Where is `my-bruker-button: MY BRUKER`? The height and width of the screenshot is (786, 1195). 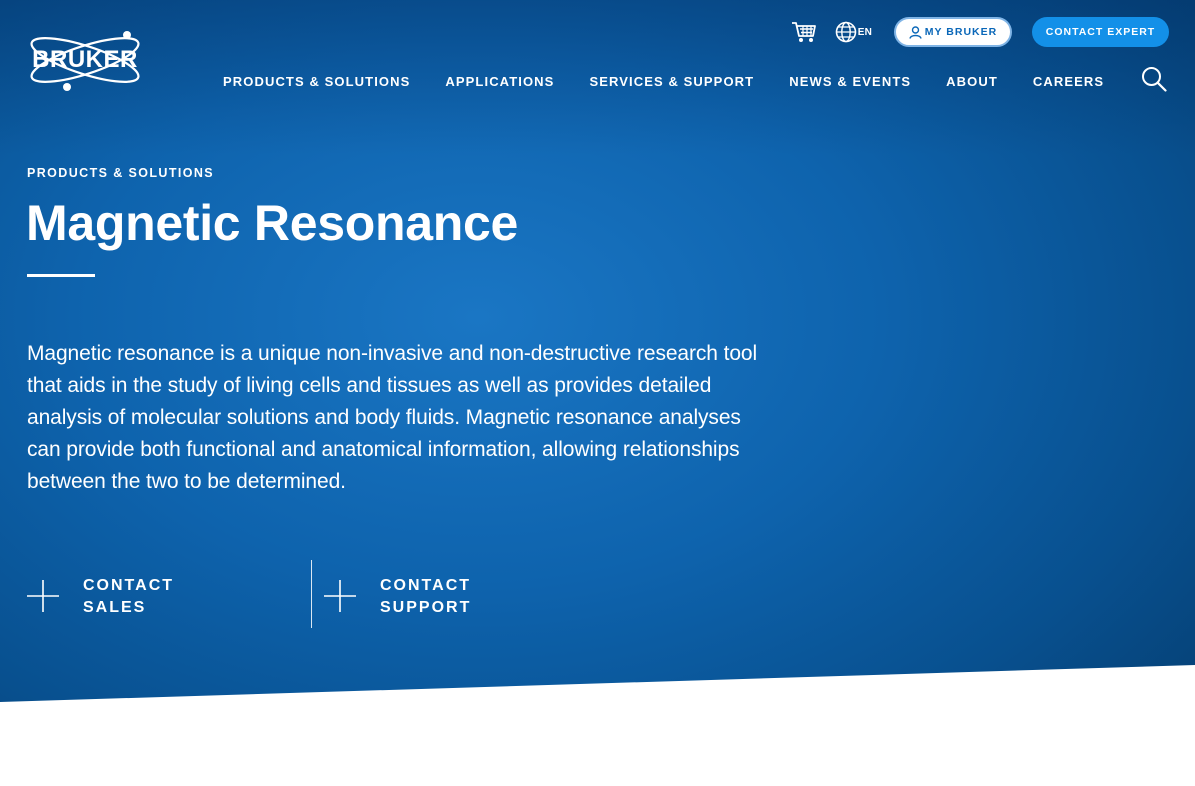
my-bruker-button: MY BRUKER is located at coordinates (953, 32).